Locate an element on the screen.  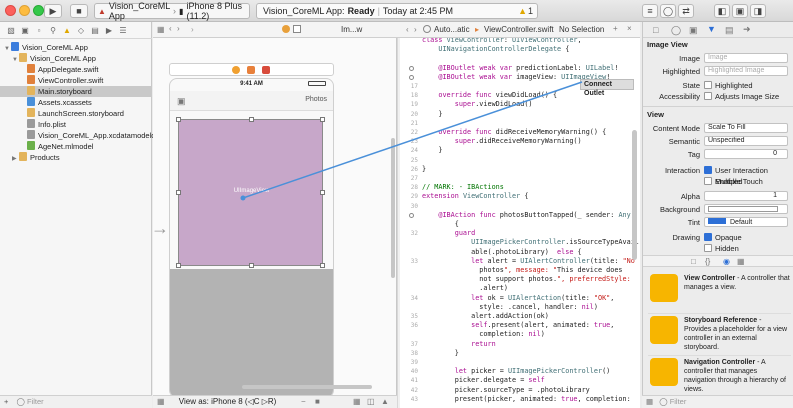
code-line: 29 extension ViewController { is located at coordinates (520, 196).